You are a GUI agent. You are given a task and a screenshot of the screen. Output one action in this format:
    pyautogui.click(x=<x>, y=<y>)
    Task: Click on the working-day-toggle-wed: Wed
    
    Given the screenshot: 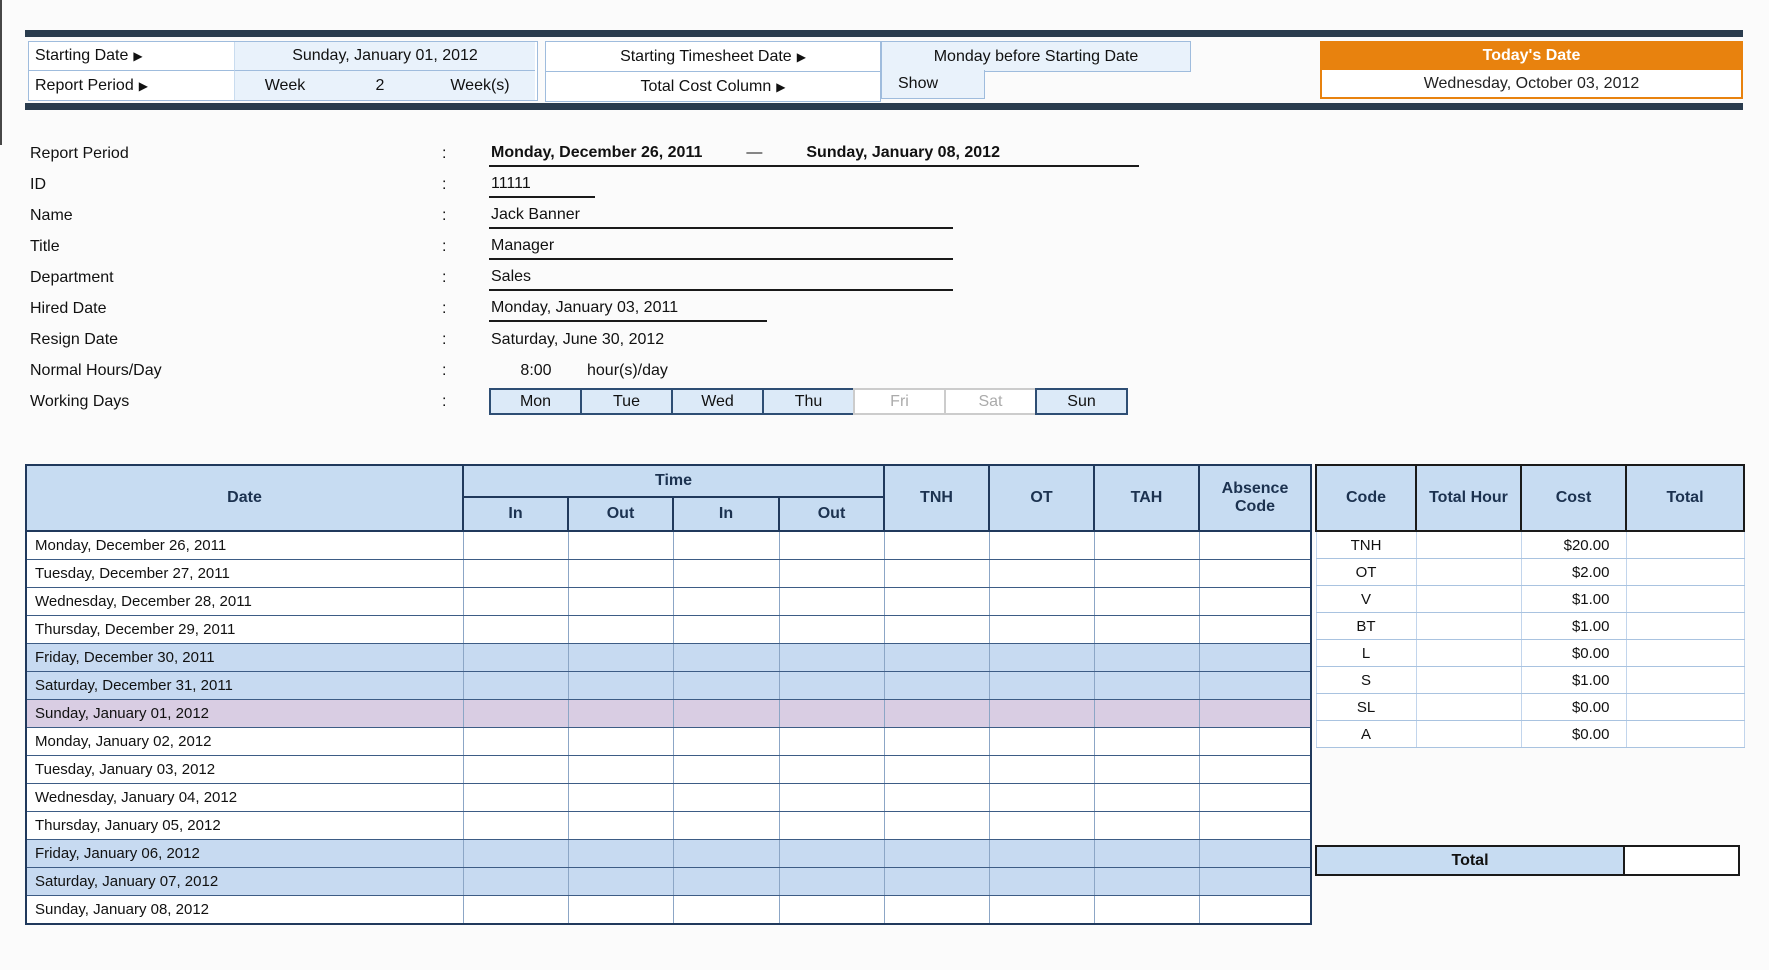 What is the action you would take?
    pyautogui.click(x=717, y=401)
    